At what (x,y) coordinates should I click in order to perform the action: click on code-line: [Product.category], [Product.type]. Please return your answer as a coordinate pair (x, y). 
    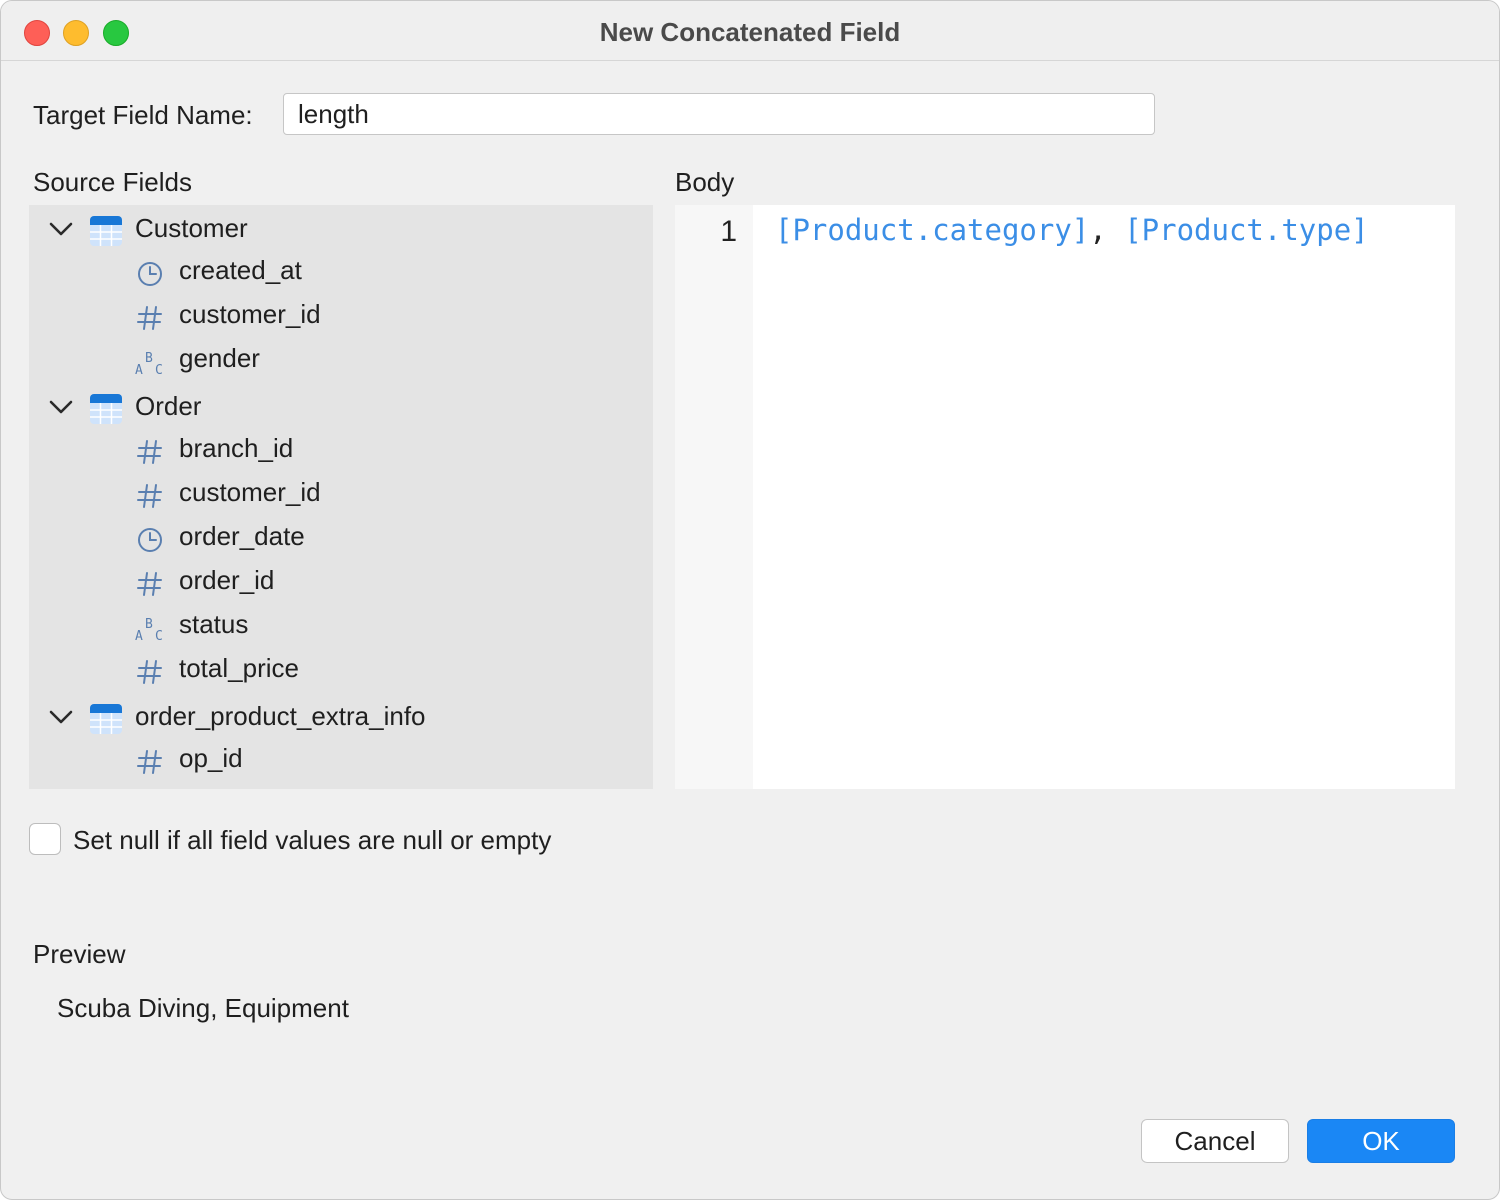
    Looking at the image, I should click on (1072, 230).